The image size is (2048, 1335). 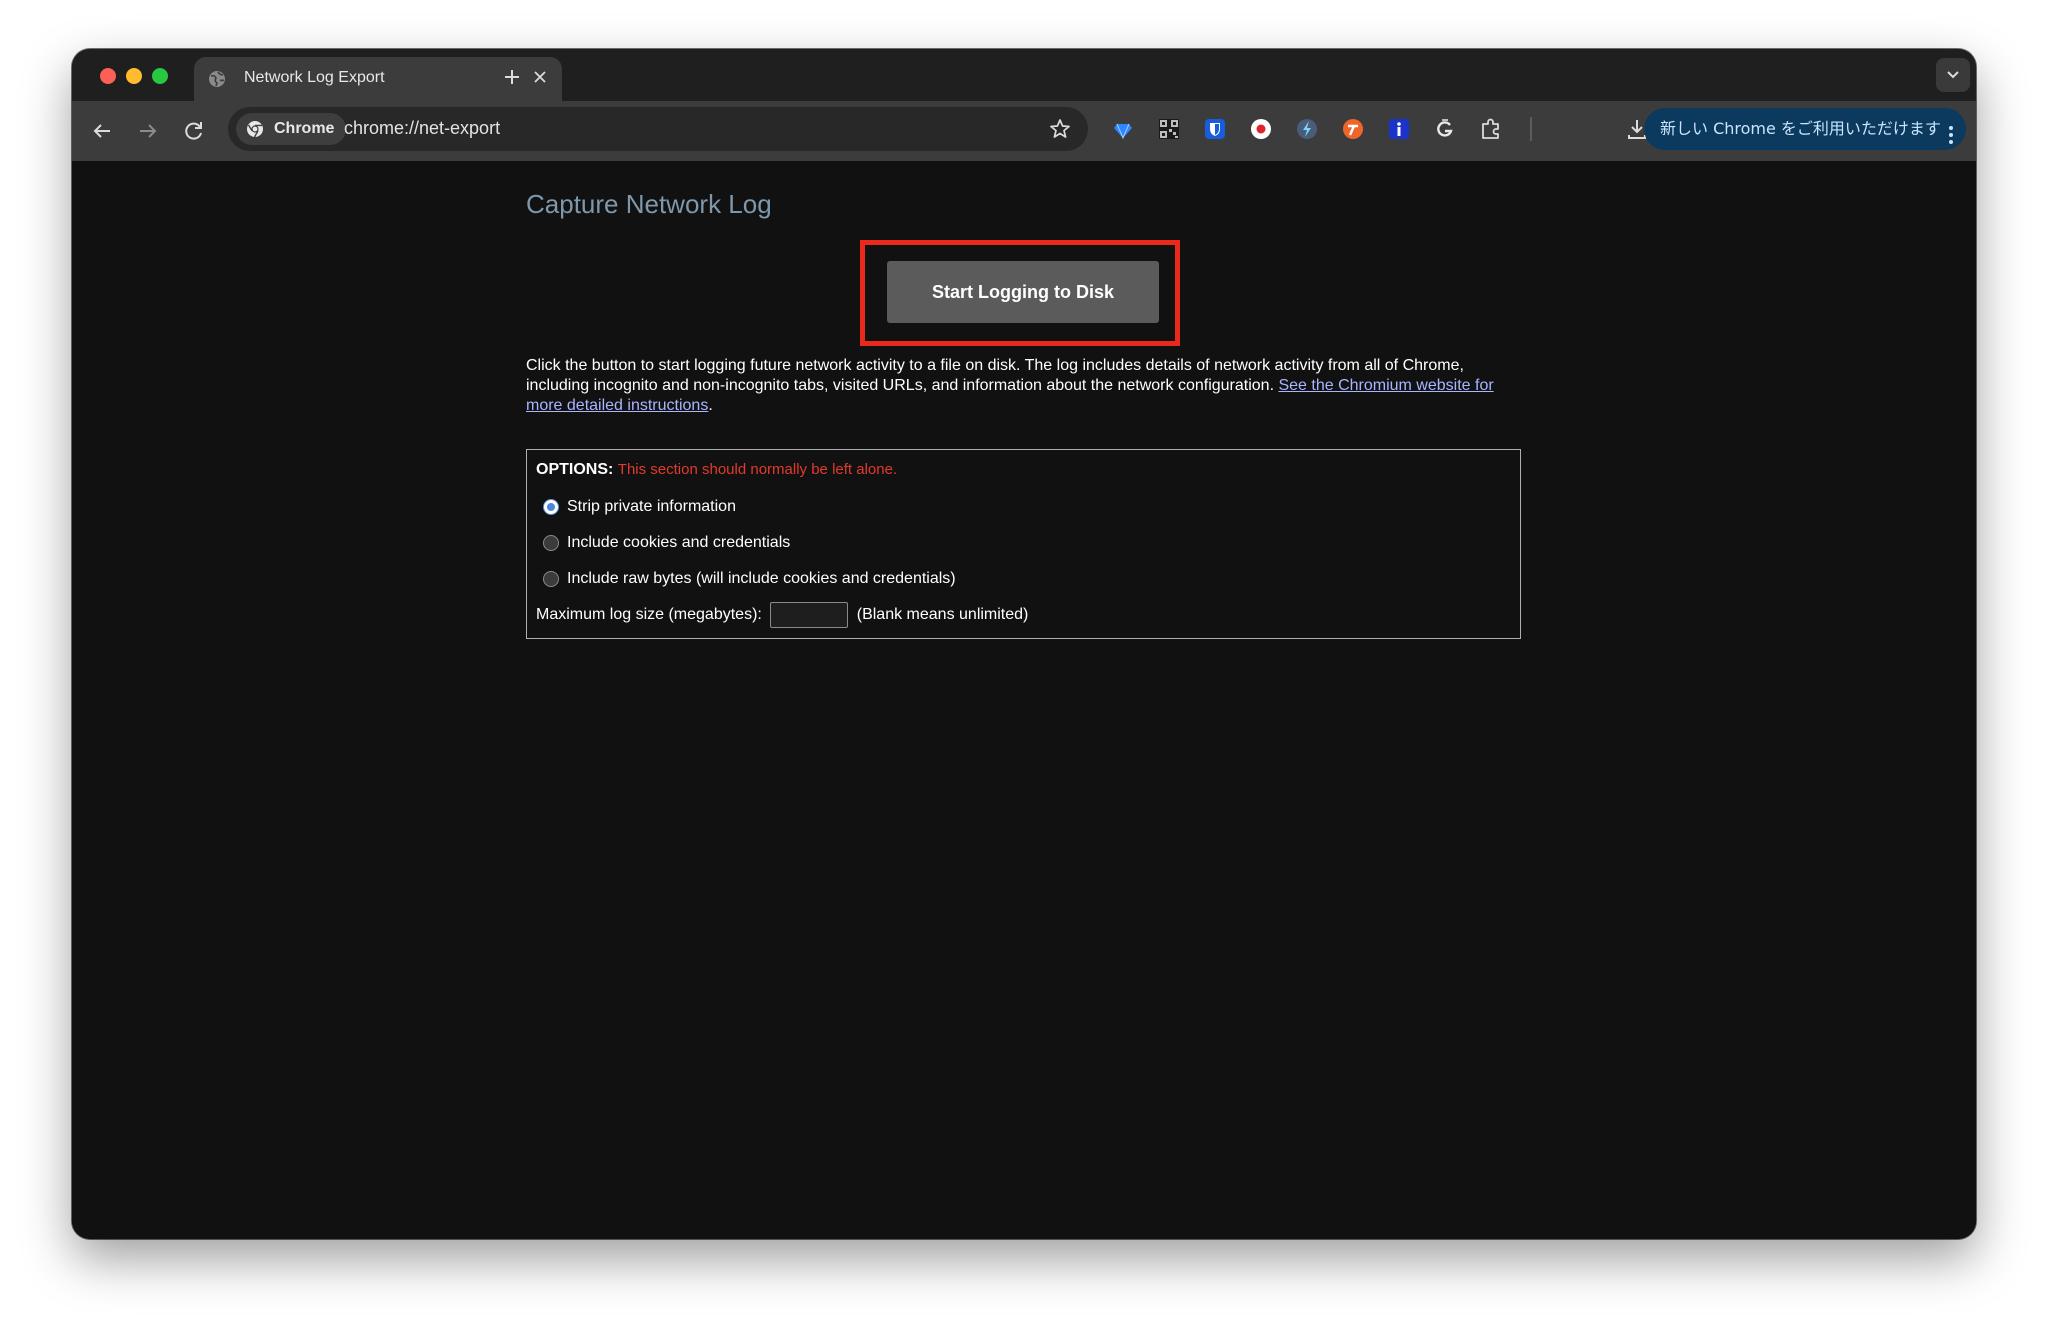 What do you see at coordinates (1023, 292) in the screenshot?
I see `start-logging-button: Start Logging to Disk` at bounding box center [1023, 292].